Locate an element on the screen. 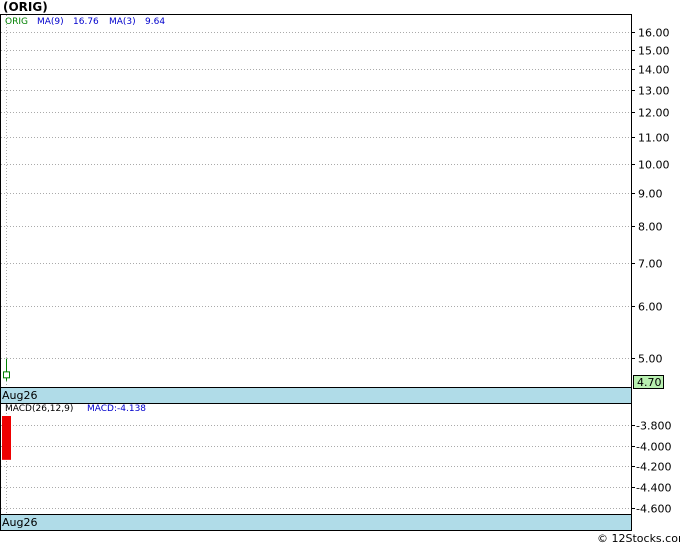 This screenshot has width=680, height=546. last-price-label: 4.70 is located at coordinates (649, 382).